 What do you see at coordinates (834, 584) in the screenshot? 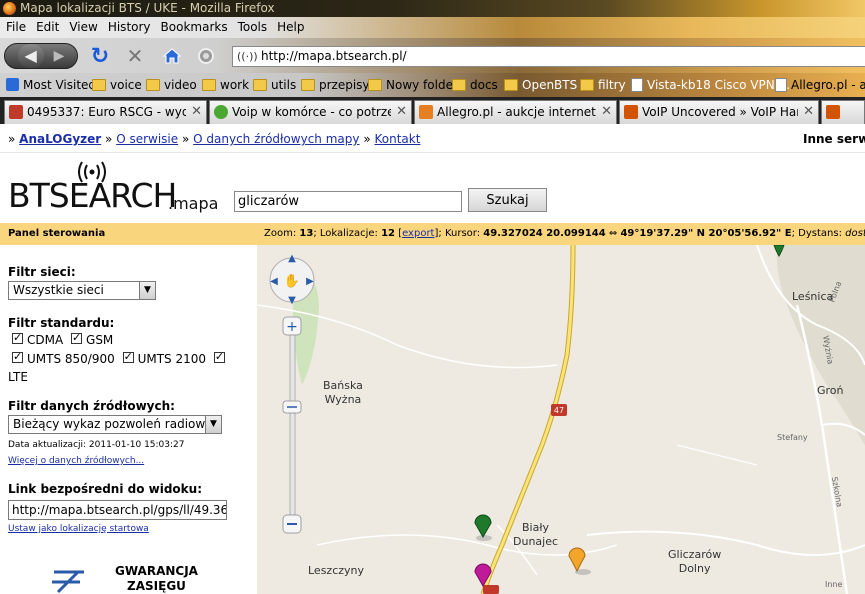
I see `map-label-inne: Inne` at bounding box center [834, 584].